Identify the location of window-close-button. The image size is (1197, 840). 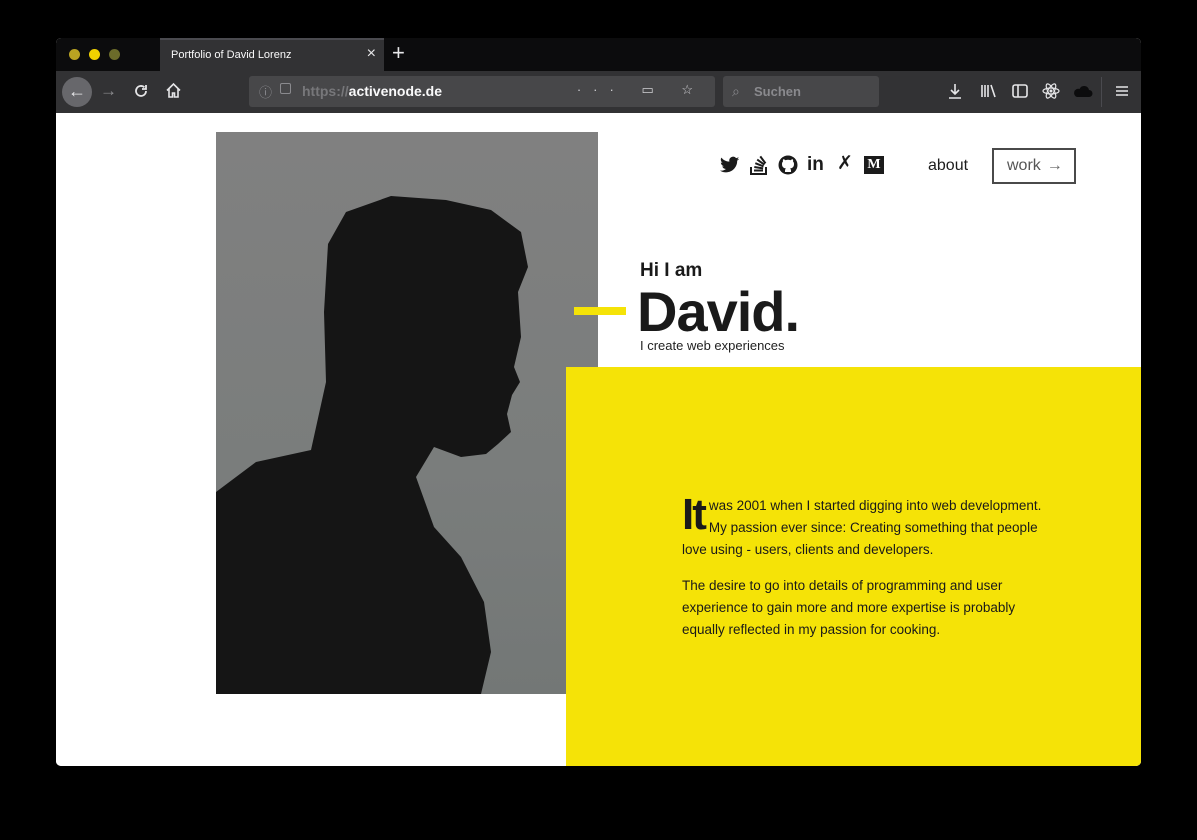
(74, 54).